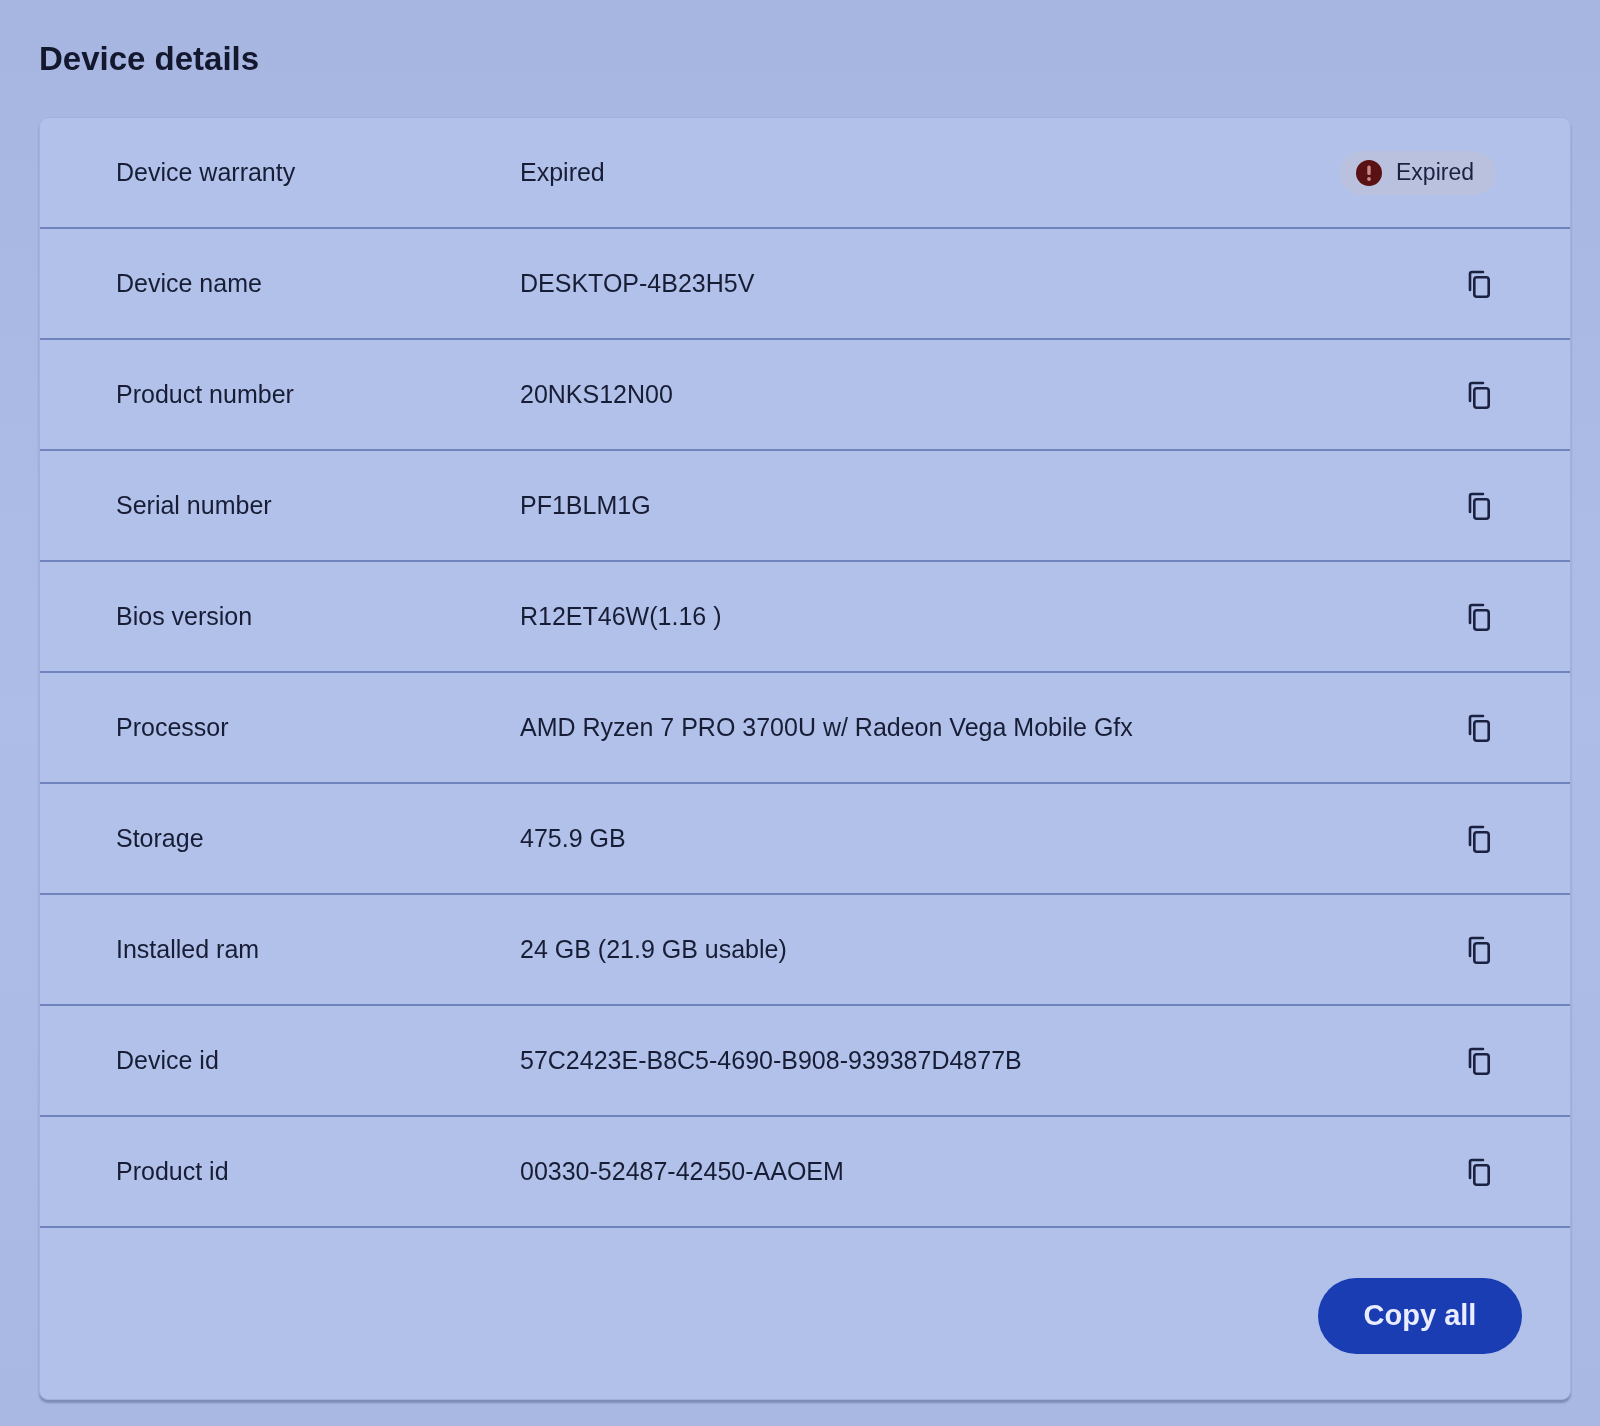 This screenshot has height=1426, width=1600. I want to click on field-value: Expired, so click(563, 172).